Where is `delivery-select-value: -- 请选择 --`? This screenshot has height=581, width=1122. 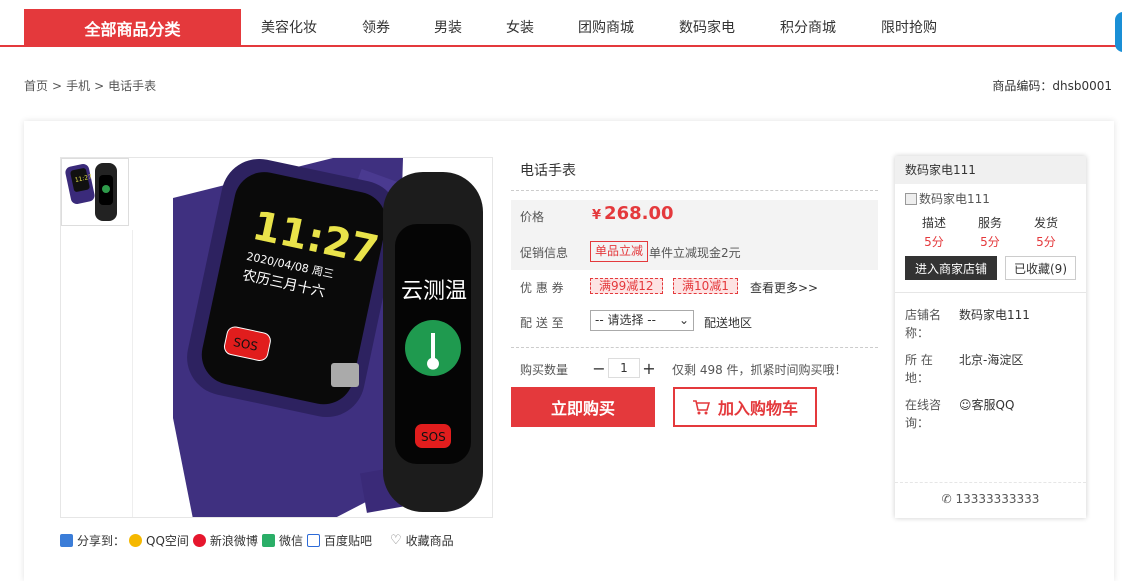 delivery-select-value: -- 请选择 -- is located at coordinates (625, 320).